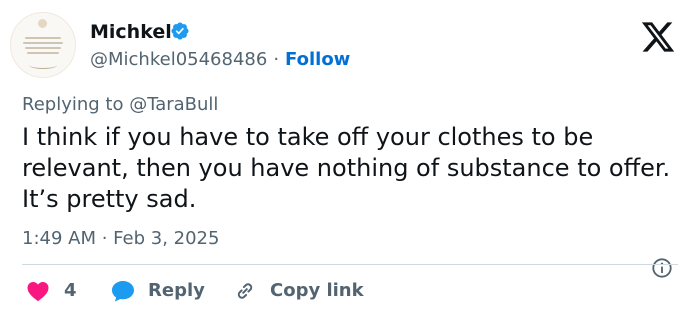  Describe the element at coordinates (70, 290) in the screenshot. I see `like-count: 4` at that location.